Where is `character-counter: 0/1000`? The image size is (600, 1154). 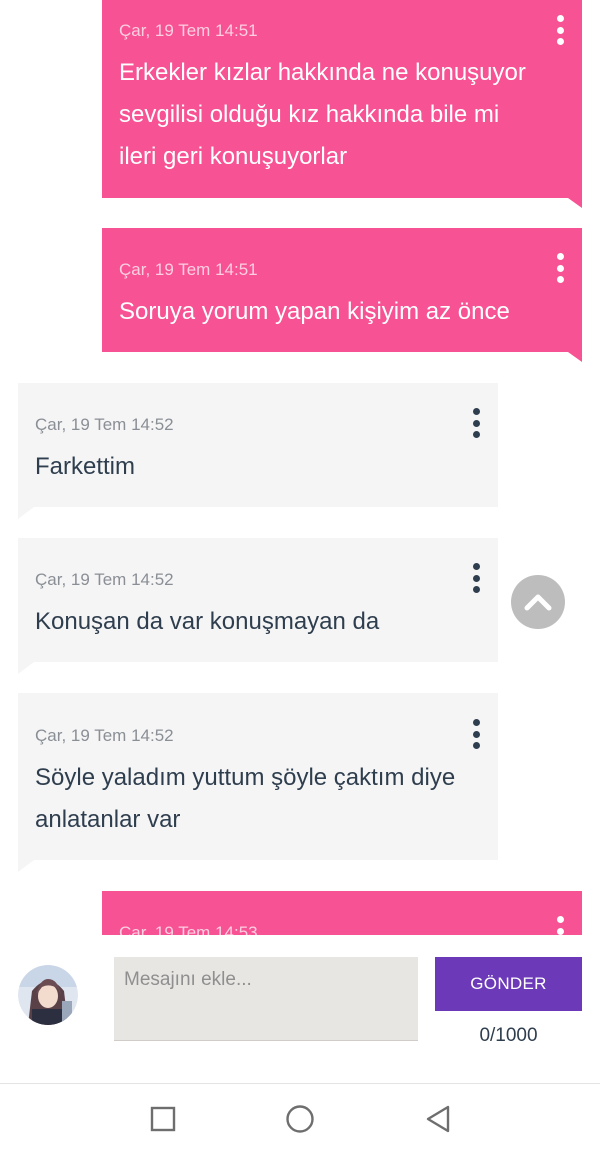 character-counter: 0/1000 is located at coordinates (508, 1035).